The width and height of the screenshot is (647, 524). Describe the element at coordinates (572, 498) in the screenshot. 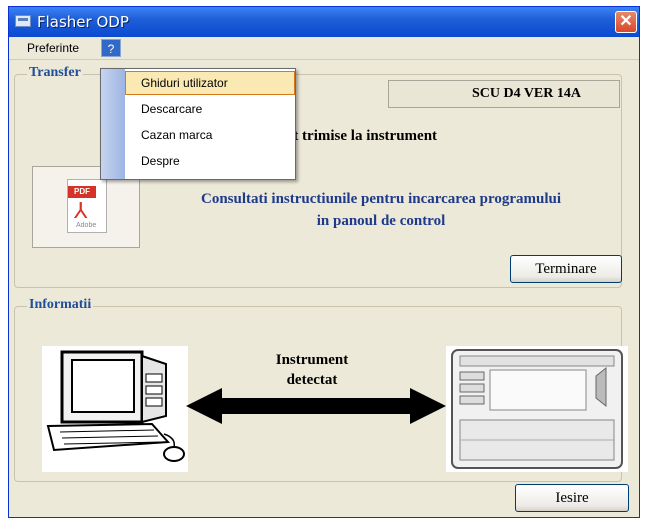

I see `iesire-button: Iesire` at that location.